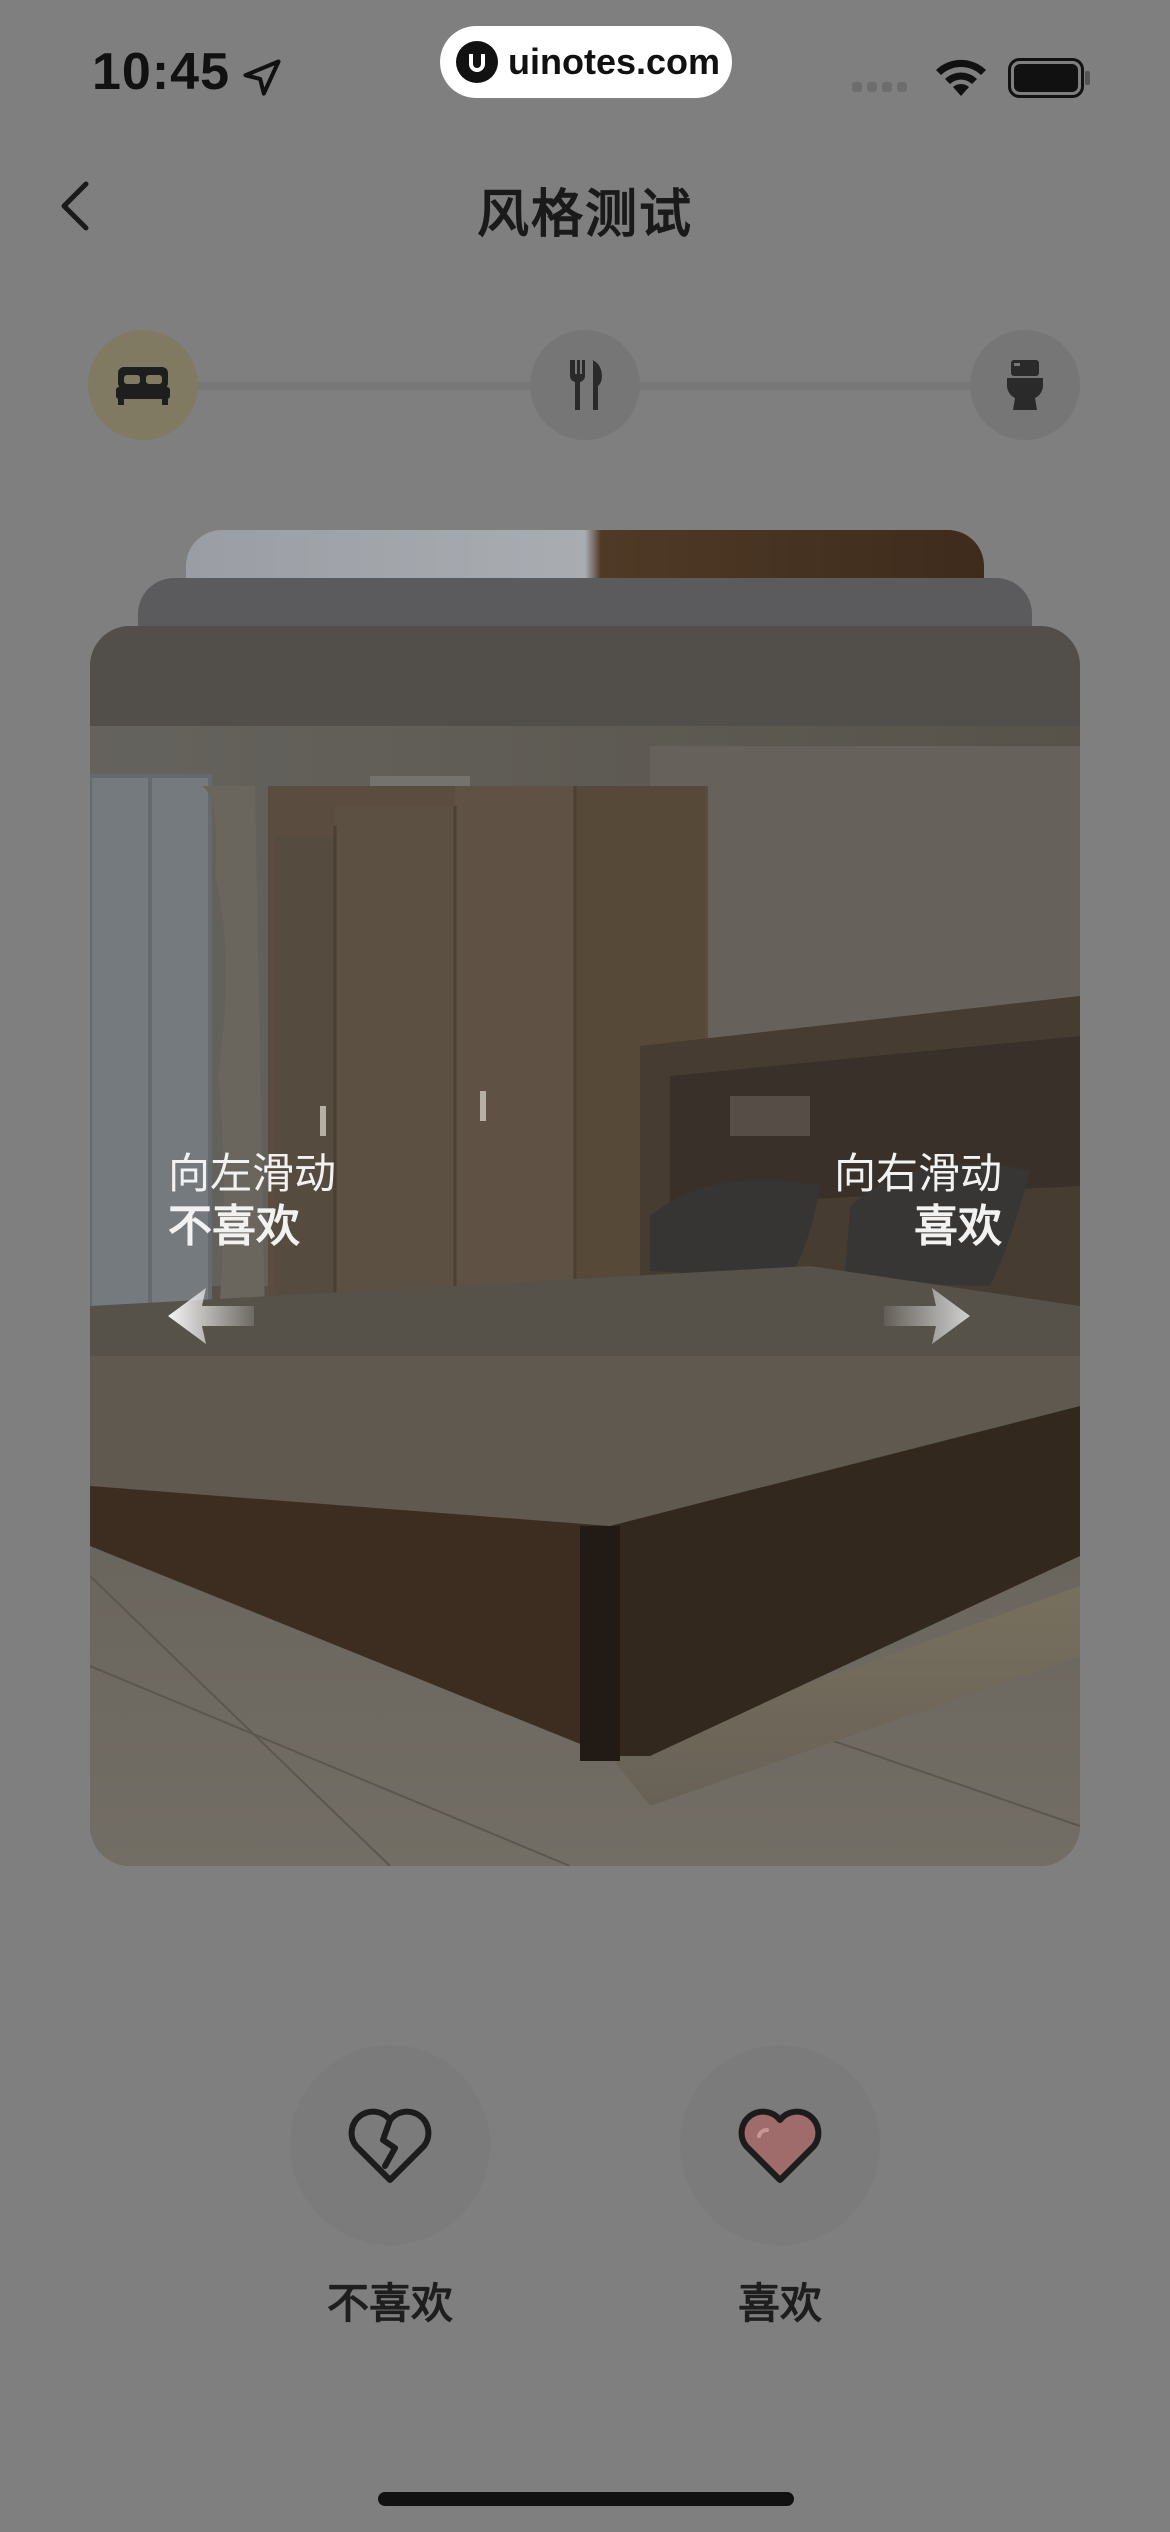  Describe the element at coordinates (958, 1226) in the screenshot. I see `swipe-right-action: 喜欢` at that location.